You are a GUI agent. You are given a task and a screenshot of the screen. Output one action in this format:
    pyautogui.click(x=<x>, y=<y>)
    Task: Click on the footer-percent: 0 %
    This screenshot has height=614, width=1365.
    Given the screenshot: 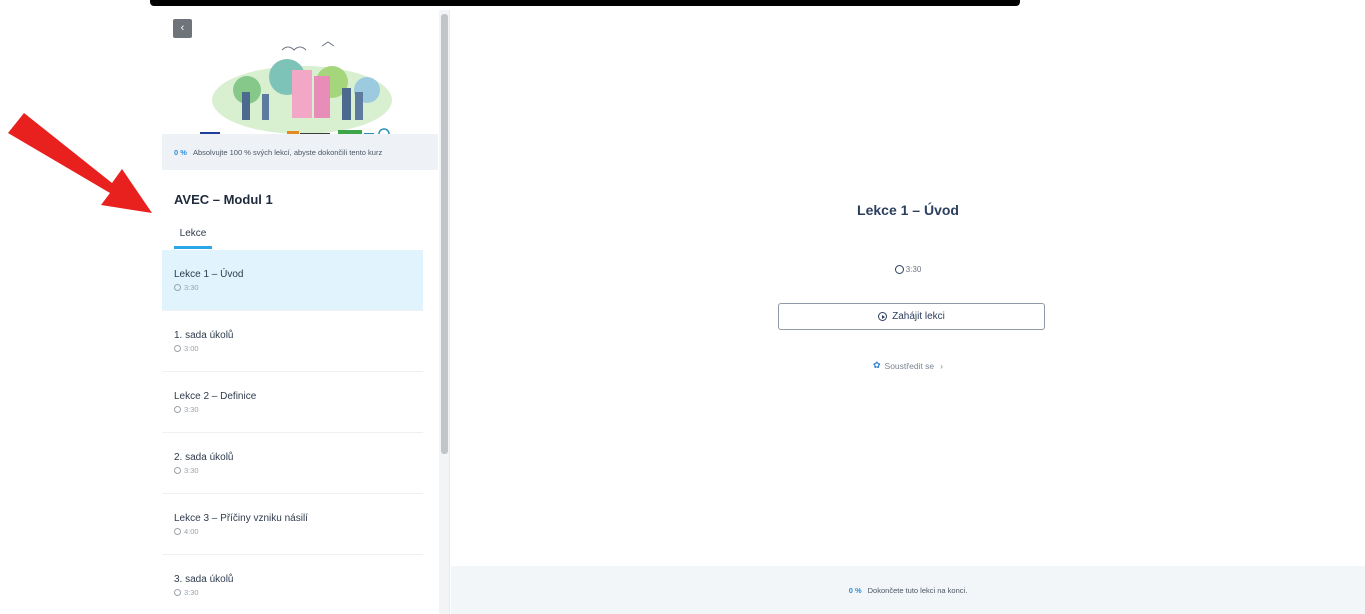 What is the action you would take?
    pyautogui.click(x=855, y=590)
    